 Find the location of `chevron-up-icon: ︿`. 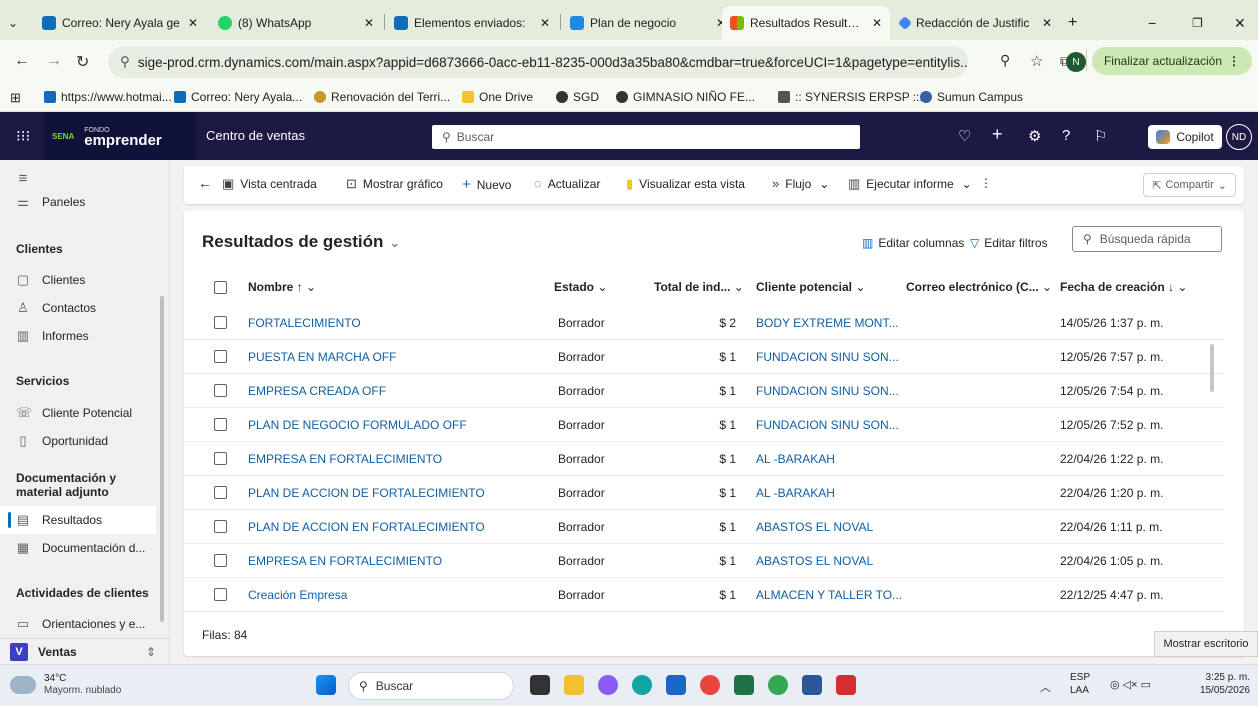

chevron-up-icon: ︿ is located at coordinates (1045, 687).